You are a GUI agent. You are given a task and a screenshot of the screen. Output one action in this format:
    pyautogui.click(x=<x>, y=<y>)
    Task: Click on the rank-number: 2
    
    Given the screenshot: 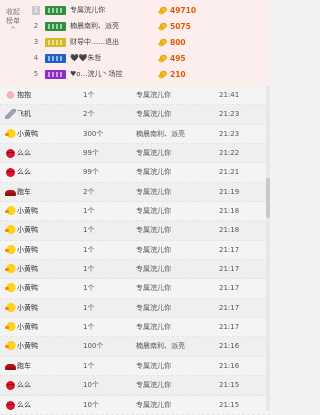 What is the action you would take?
    pyautogui.click(x=36, y=26)
    